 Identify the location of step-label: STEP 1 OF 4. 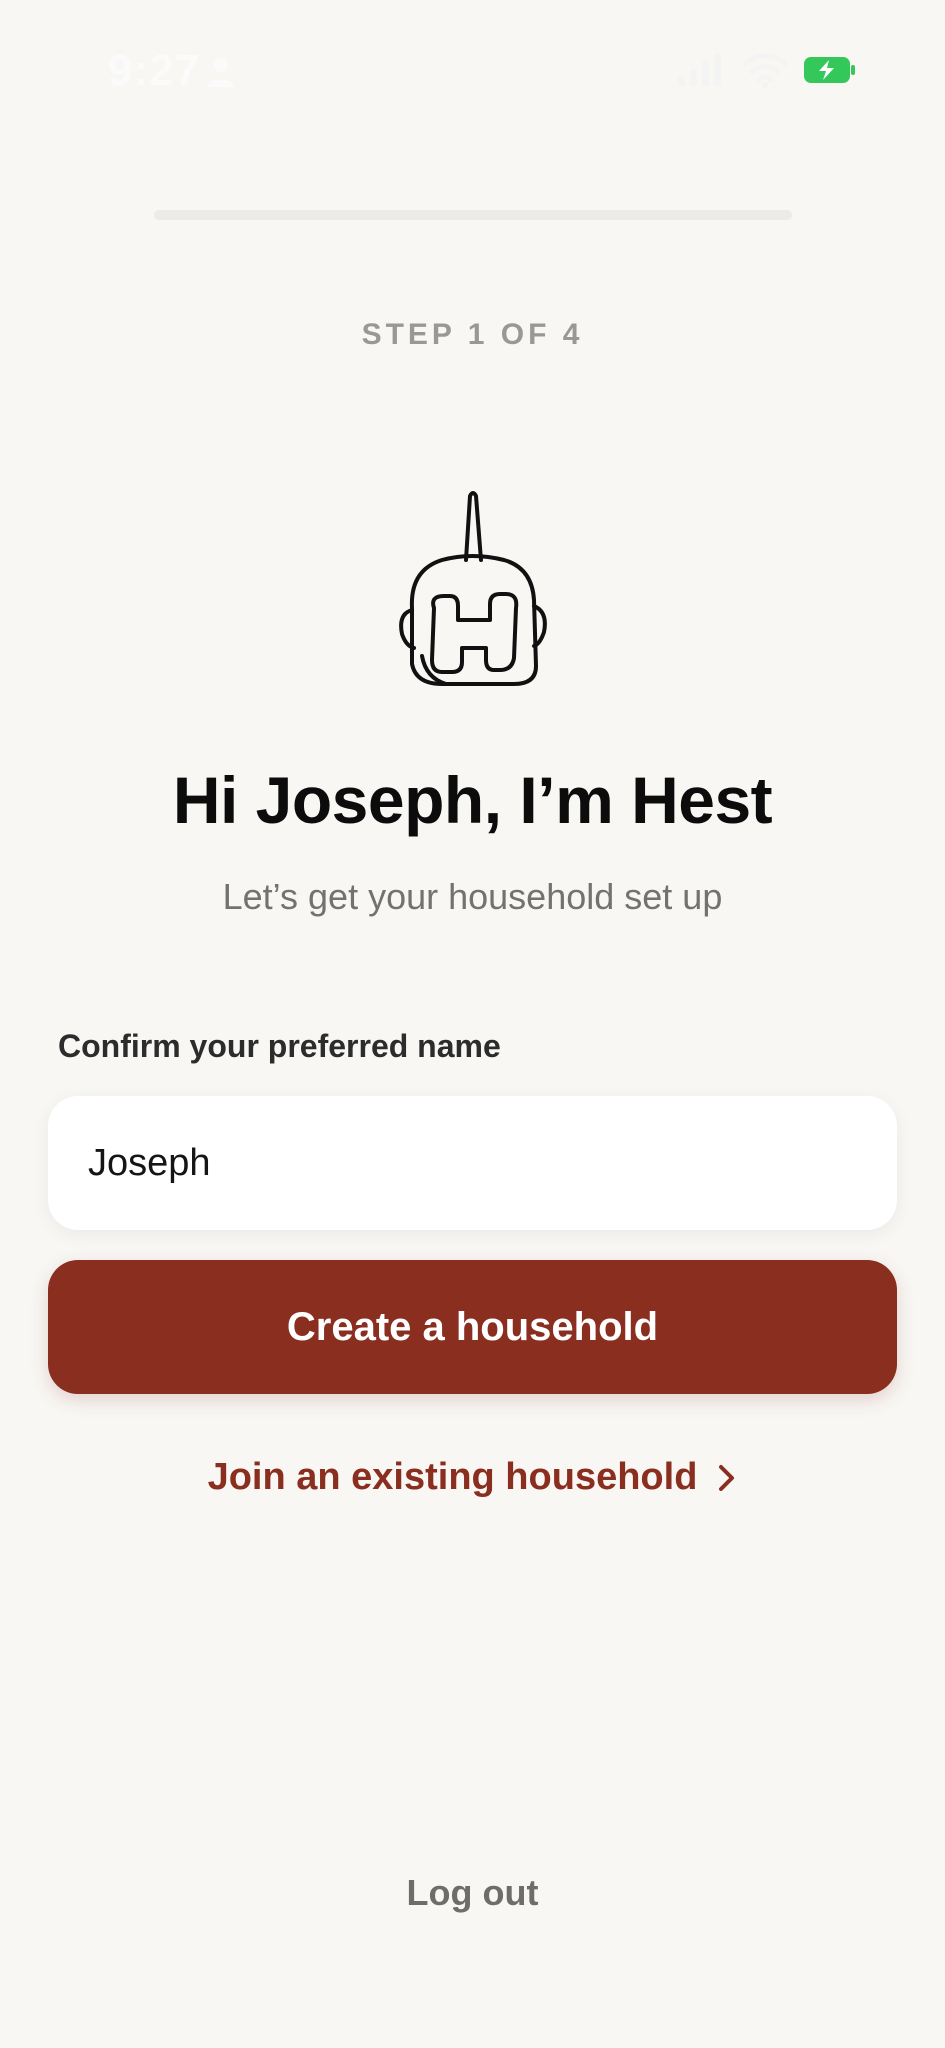
(472, 334).